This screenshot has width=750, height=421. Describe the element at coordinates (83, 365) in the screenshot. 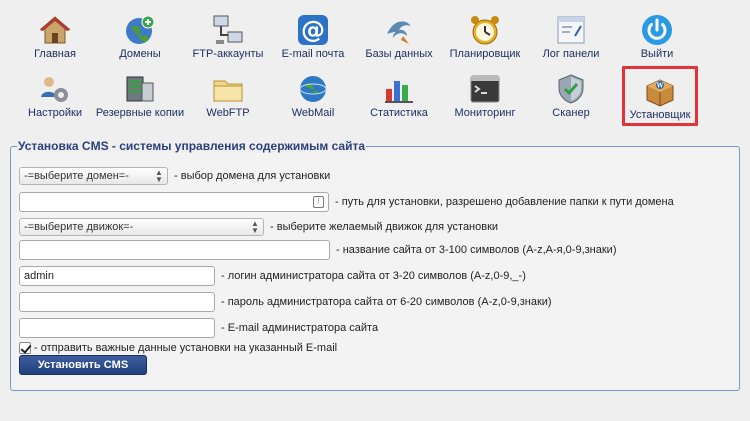

I see `install-cms-button: Установить CMS` at that location.